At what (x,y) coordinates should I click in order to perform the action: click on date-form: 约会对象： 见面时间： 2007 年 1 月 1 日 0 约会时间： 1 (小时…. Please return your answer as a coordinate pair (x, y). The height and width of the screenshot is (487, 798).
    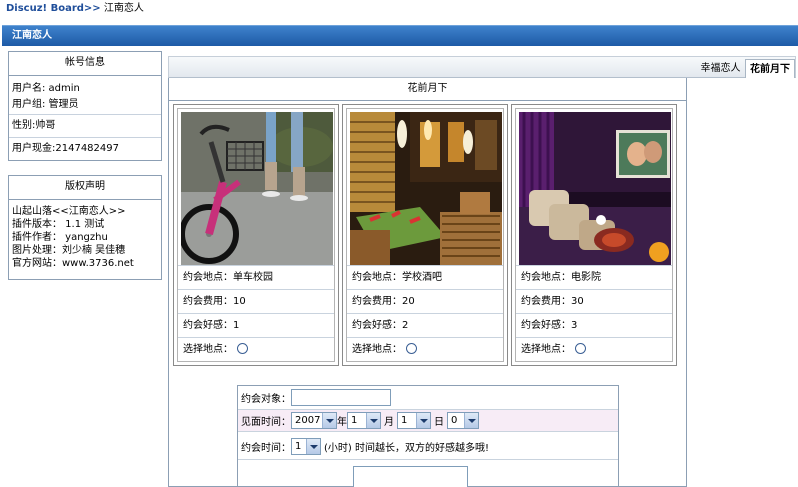
    Looking at the image, I should click on (428, 436).